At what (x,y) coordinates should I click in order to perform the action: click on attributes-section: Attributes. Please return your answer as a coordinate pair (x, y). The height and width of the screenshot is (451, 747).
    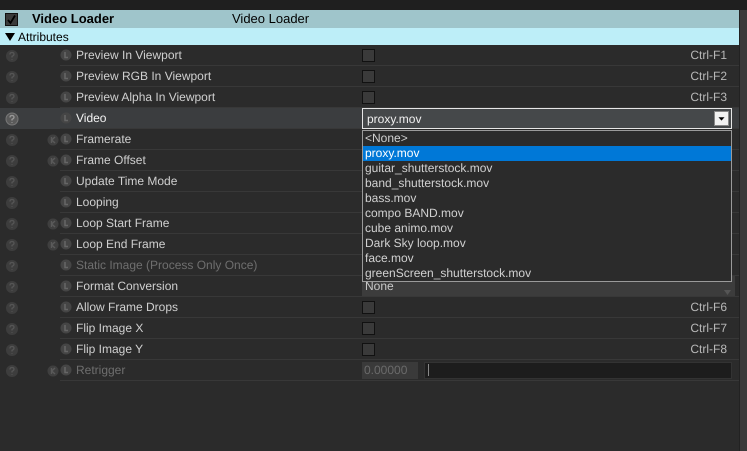
    Looking at the image, I should click on (369, 36).